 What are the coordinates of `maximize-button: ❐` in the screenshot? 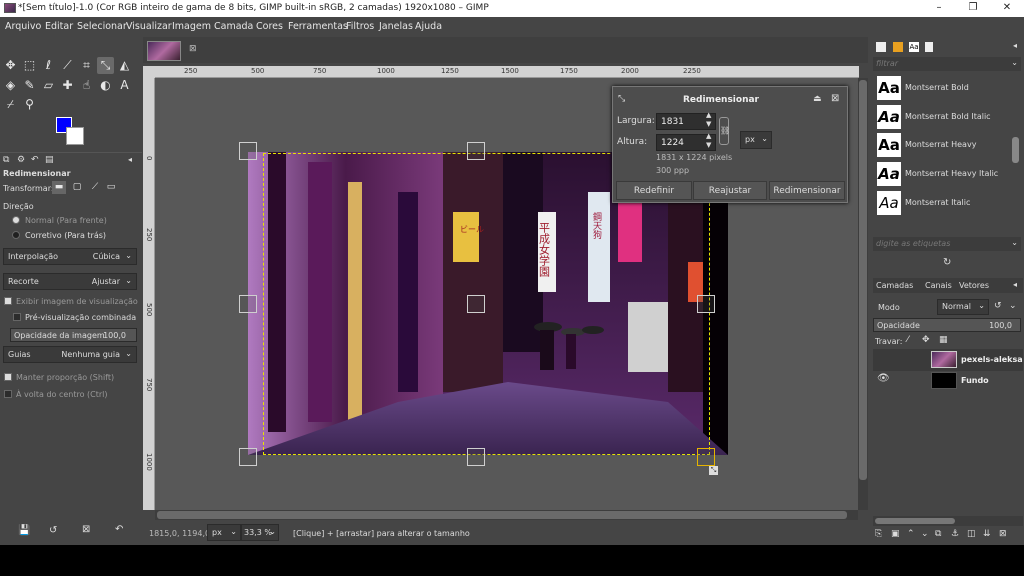 It's located at (973, 8).